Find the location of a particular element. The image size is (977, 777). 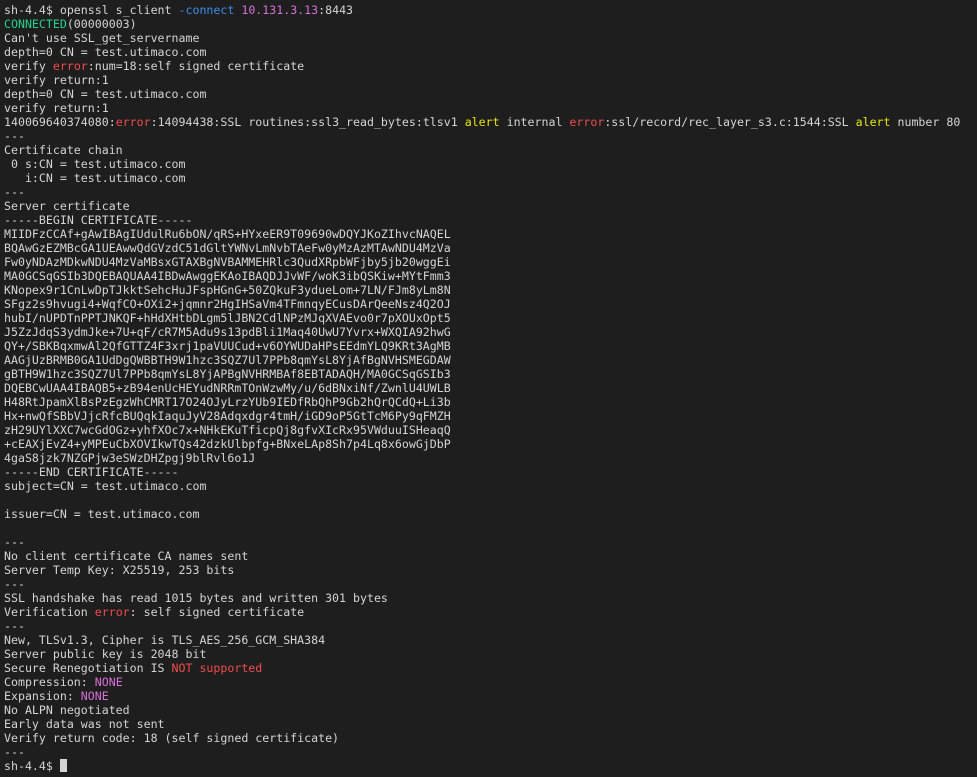

terminal-line: Certificate chain is located at coordinates (482, 150).